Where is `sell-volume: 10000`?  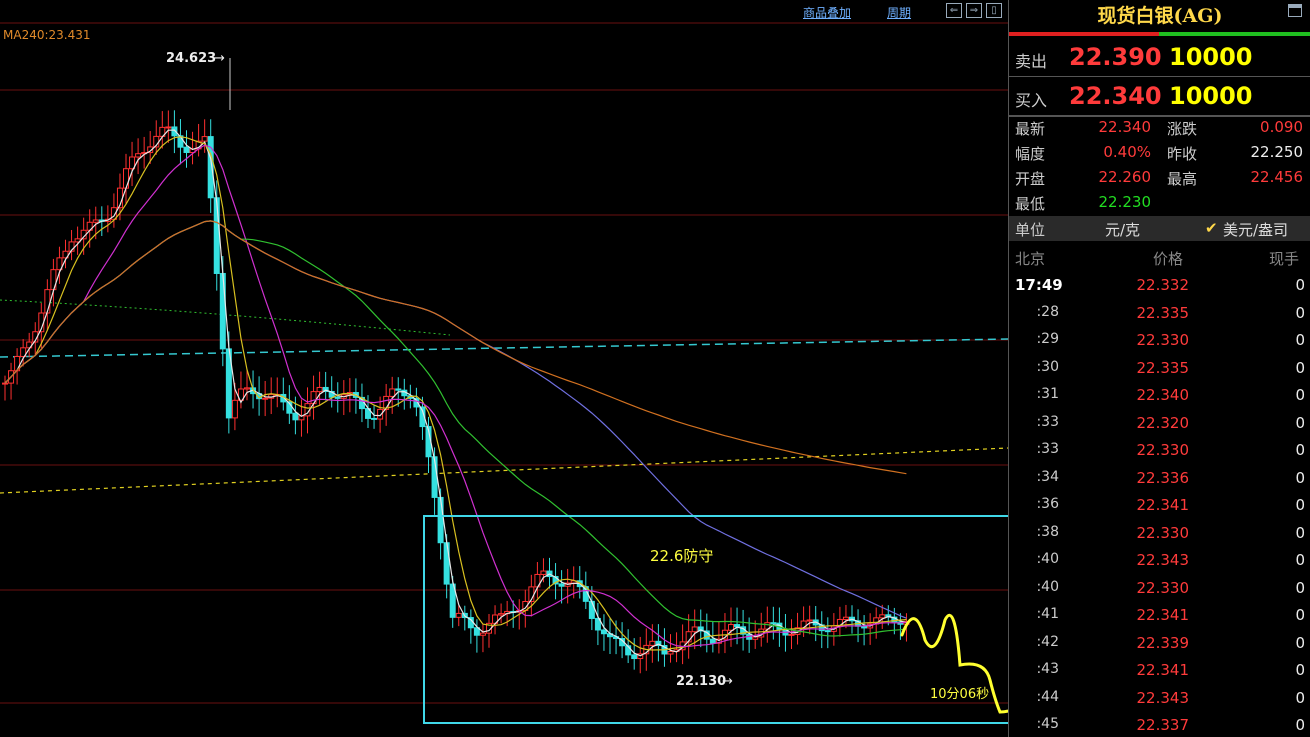 sell-volume: 10000 is located at coordinates (1211, 57).